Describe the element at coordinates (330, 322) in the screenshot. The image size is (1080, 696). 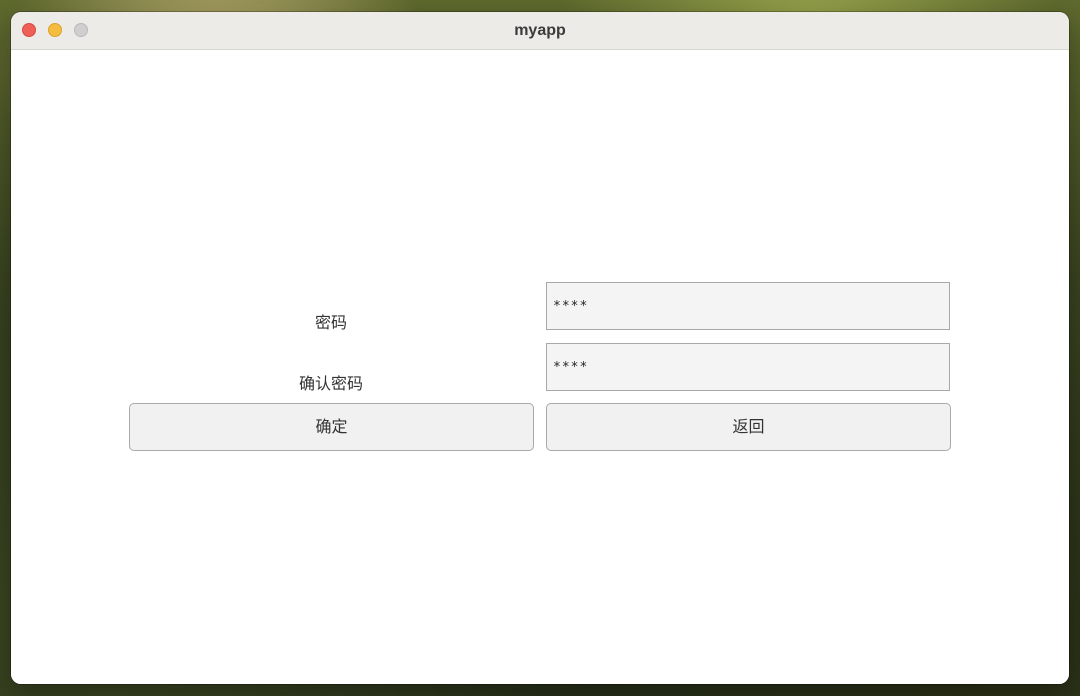
I see `password-label: 密码` at that location.